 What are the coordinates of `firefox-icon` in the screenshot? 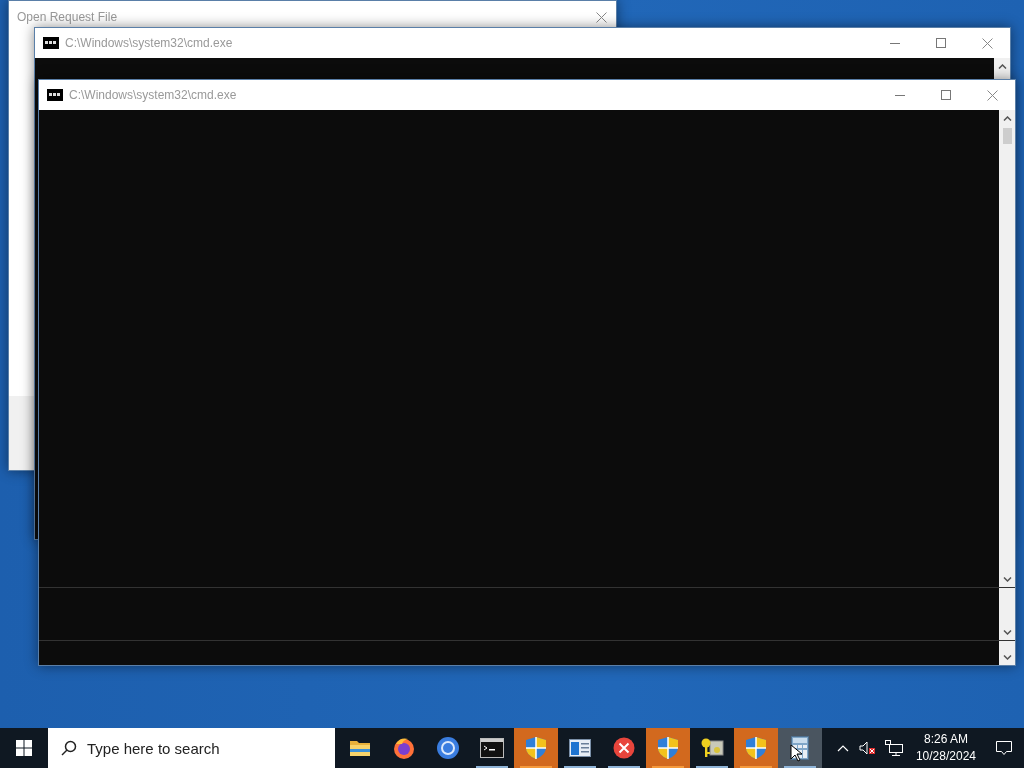 It's located at (404, 748).